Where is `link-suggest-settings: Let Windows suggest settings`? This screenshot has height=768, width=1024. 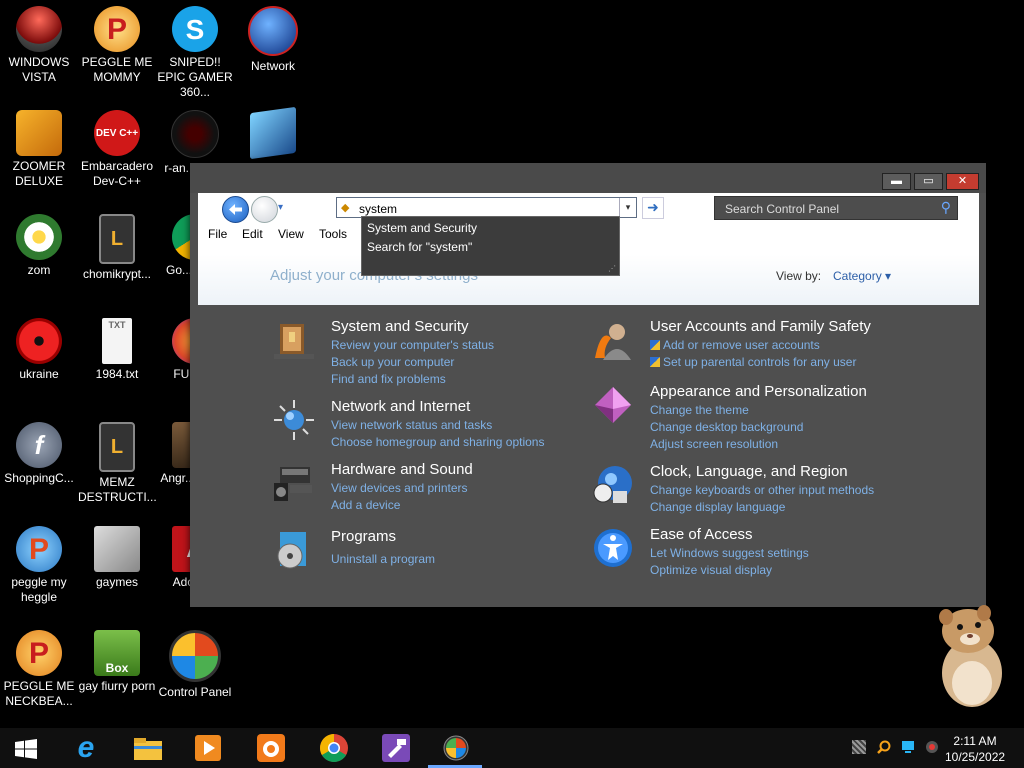 link-suggest-settings: Let Windows suggest settings is located at coordinates (729, 553).